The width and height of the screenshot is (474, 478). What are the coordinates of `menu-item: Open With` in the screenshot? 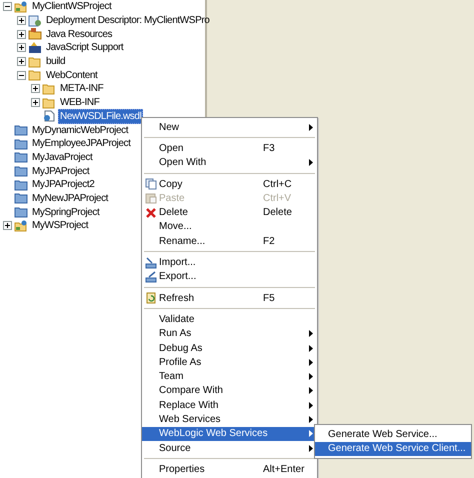 It's located at (229, 163).